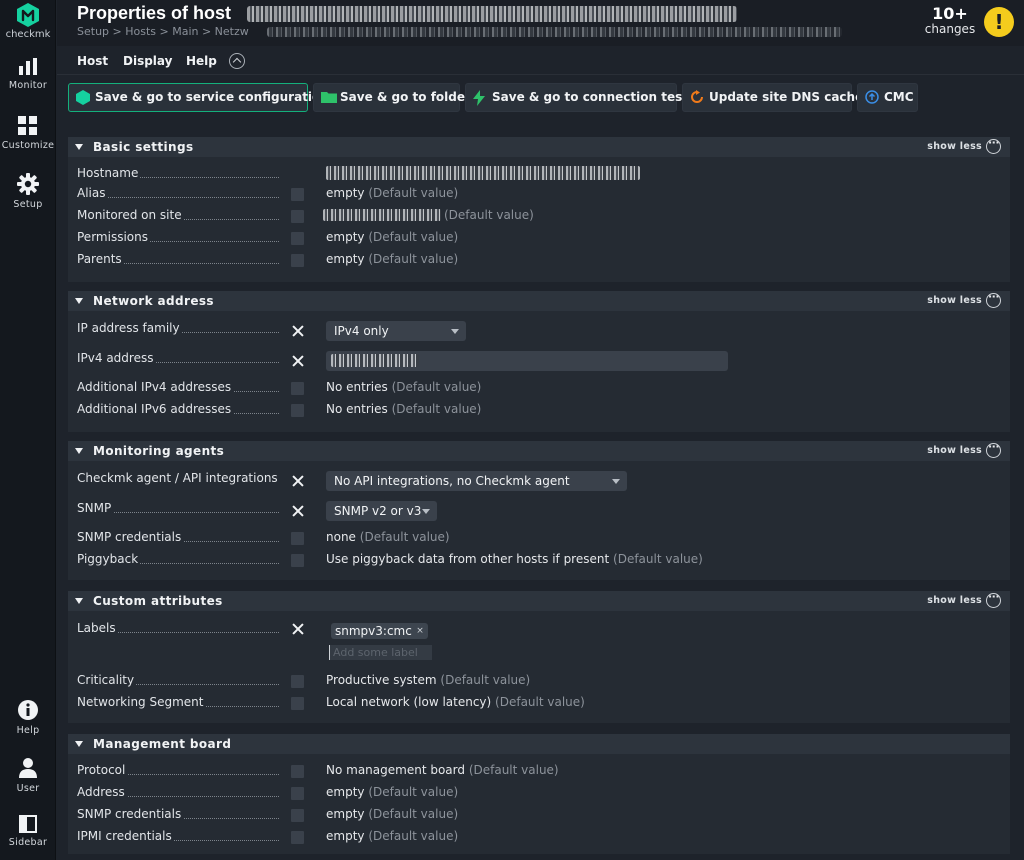 The image size is (1024, 860). What do you see at coordinates (382, 215) in the screenshot?
I see `redacted-site-value` at bounding box center [382, 215].